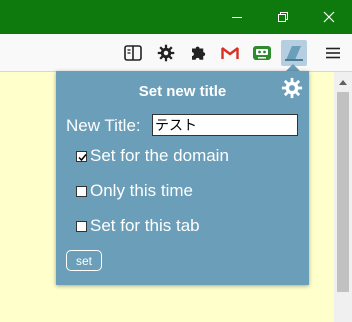 Image resolution: width=352 pixels, height=322 pixels. I want to click on menu-icon, so click(333, 53).